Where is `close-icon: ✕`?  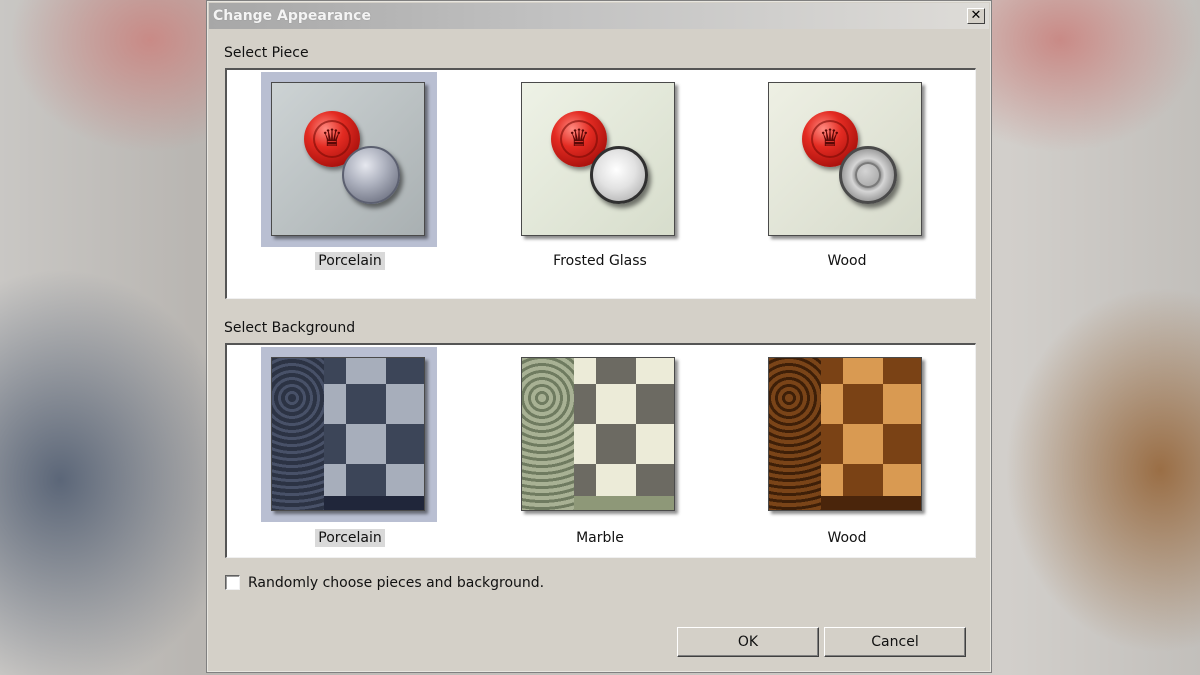 close-icon: ✕ is located at coordinates (976, 15).